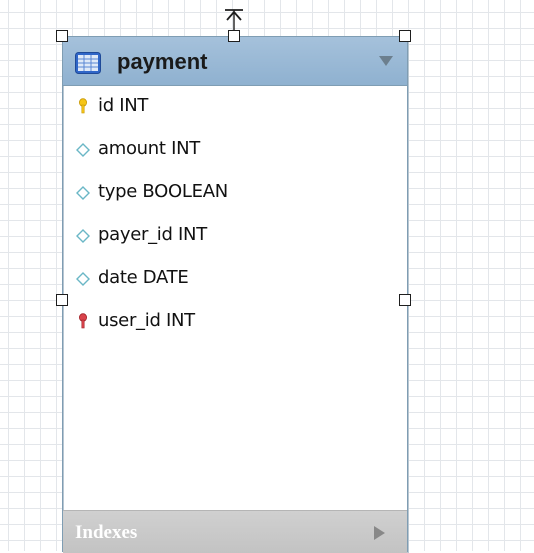 The width and height of the screenshot is (534, 553). I want to click on indexes-label: Indexes, so click(106, 532).